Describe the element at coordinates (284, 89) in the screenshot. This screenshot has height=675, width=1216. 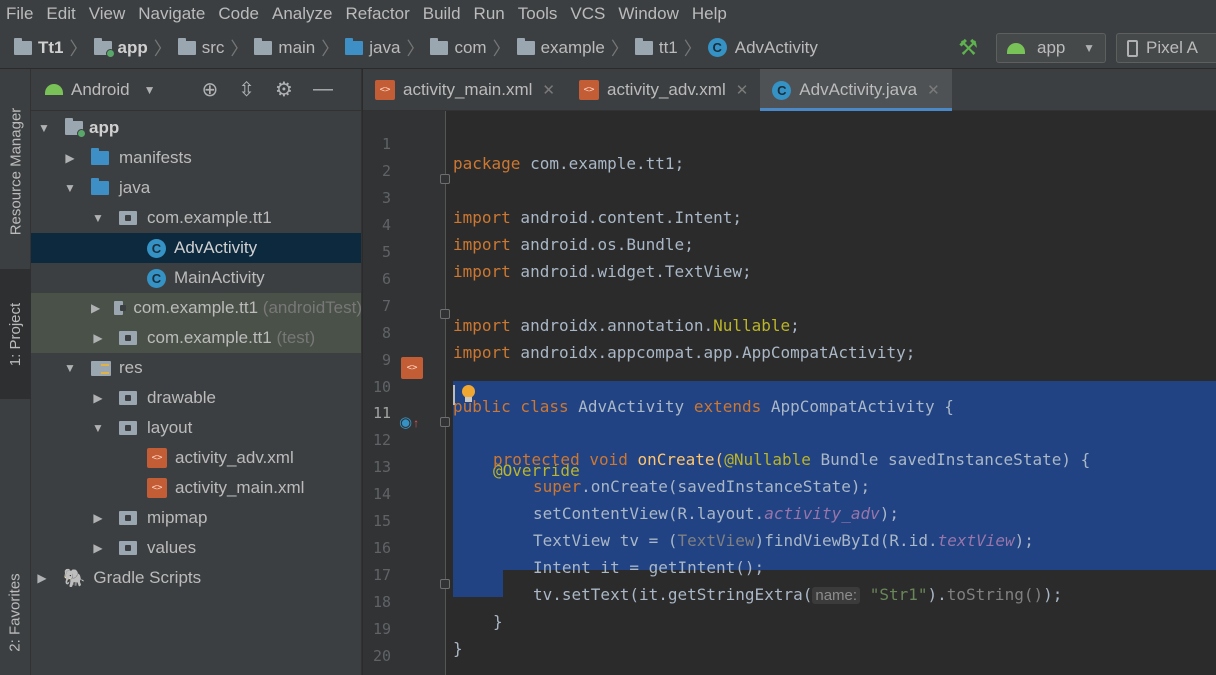
I see `gear-icon: ⚙` at that location.